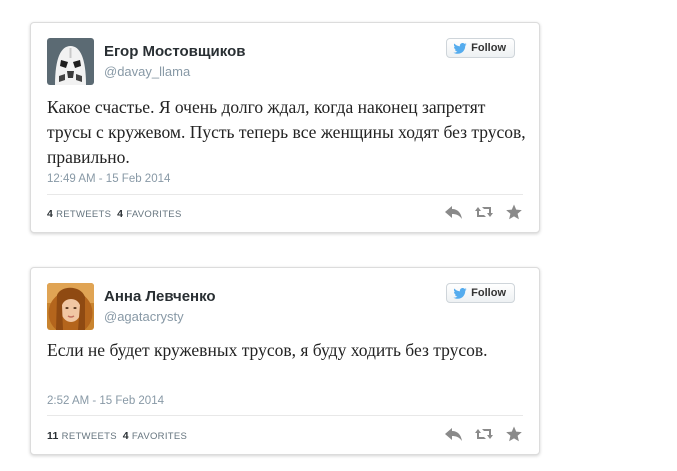 The height and width of the screenshot is (471, 677). Describe the element at coordinates (160, 296) in the screenshot. I see `author-name: Анна Левченко` at that location.